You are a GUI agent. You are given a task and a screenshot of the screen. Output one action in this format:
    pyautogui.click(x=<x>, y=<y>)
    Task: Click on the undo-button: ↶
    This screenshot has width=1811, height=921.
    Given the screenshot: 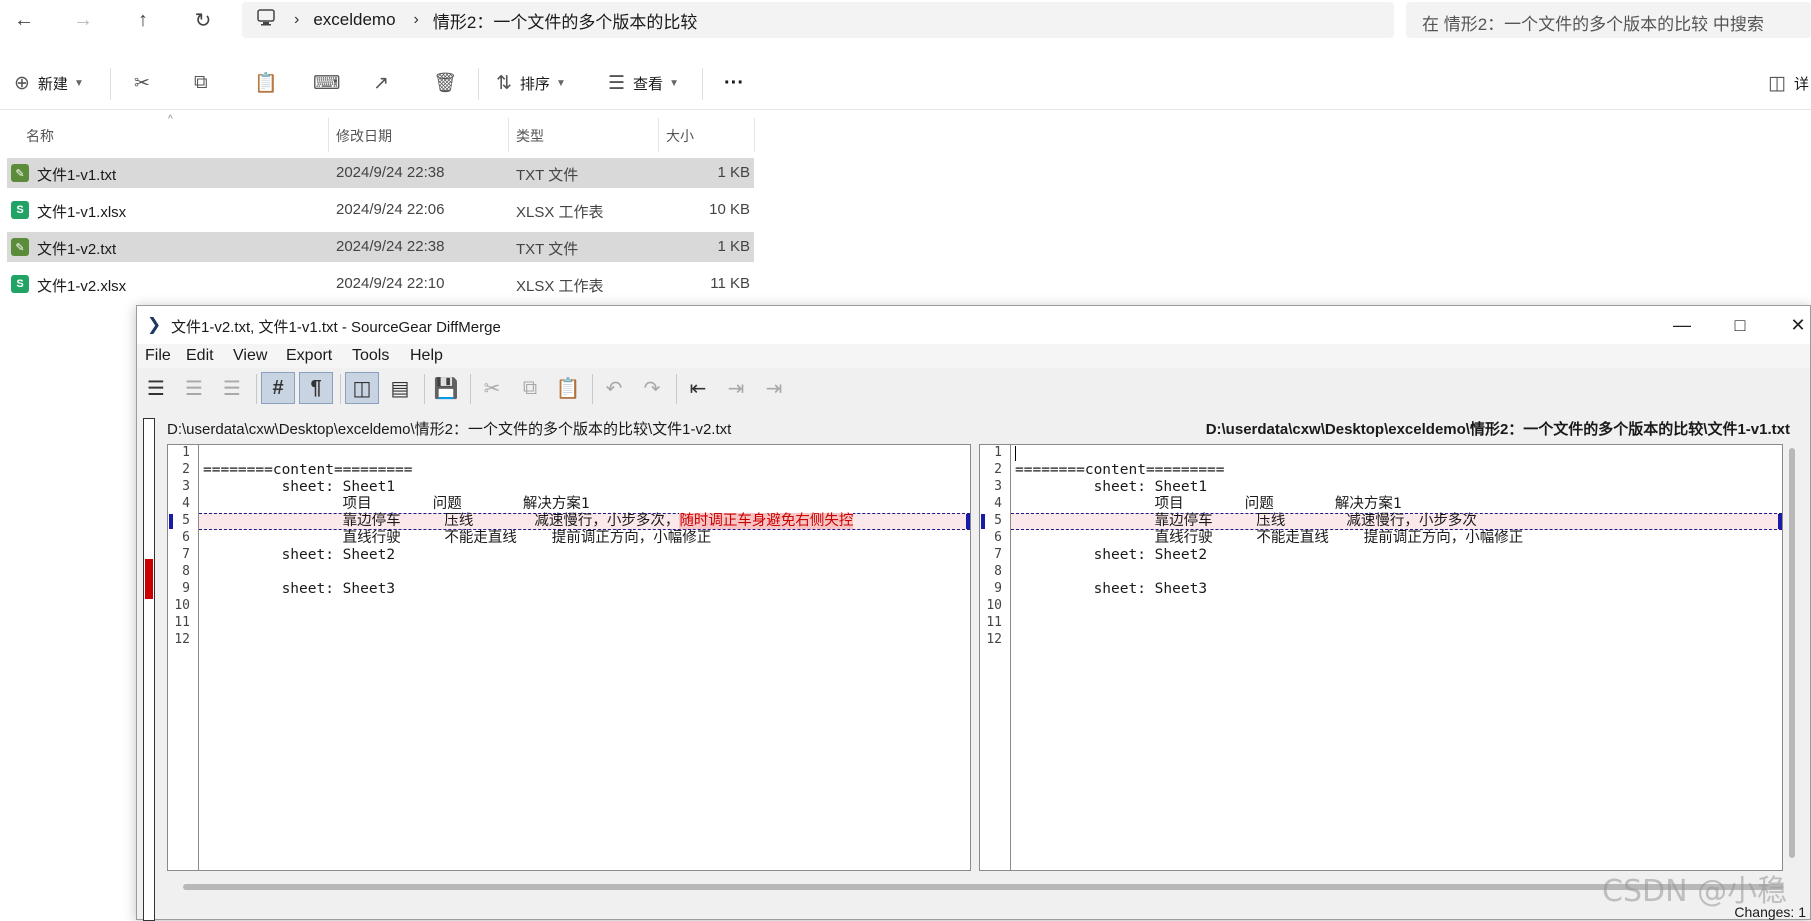 What is the action you would take?
    pyautogui.click(x=614, y=388)
    